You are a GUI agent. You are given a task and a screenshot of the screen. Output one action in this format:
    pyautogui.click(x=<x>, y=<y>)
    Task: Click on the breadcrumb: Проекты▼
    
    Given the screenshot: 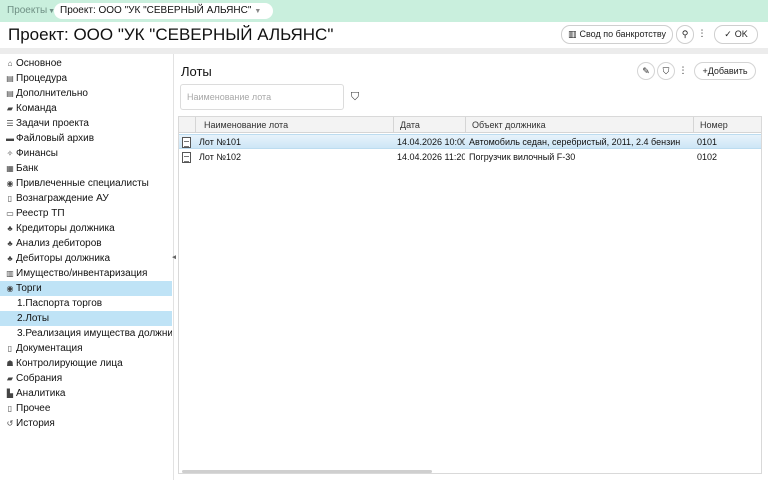 What is the action you would take?
    pyautogui.click(x=31, y=10)
    